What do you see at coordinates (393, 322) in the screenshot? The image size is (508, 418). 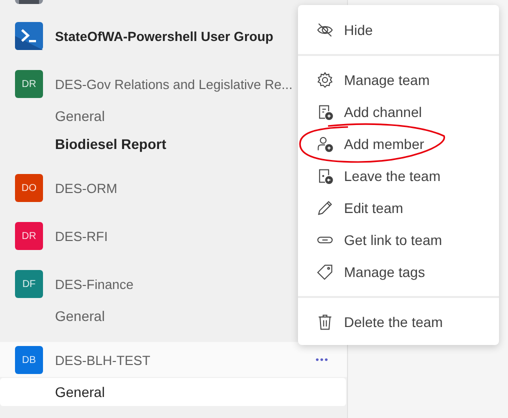 I see `menu-item-label: Delete the team` at bounding box center [393, 322].